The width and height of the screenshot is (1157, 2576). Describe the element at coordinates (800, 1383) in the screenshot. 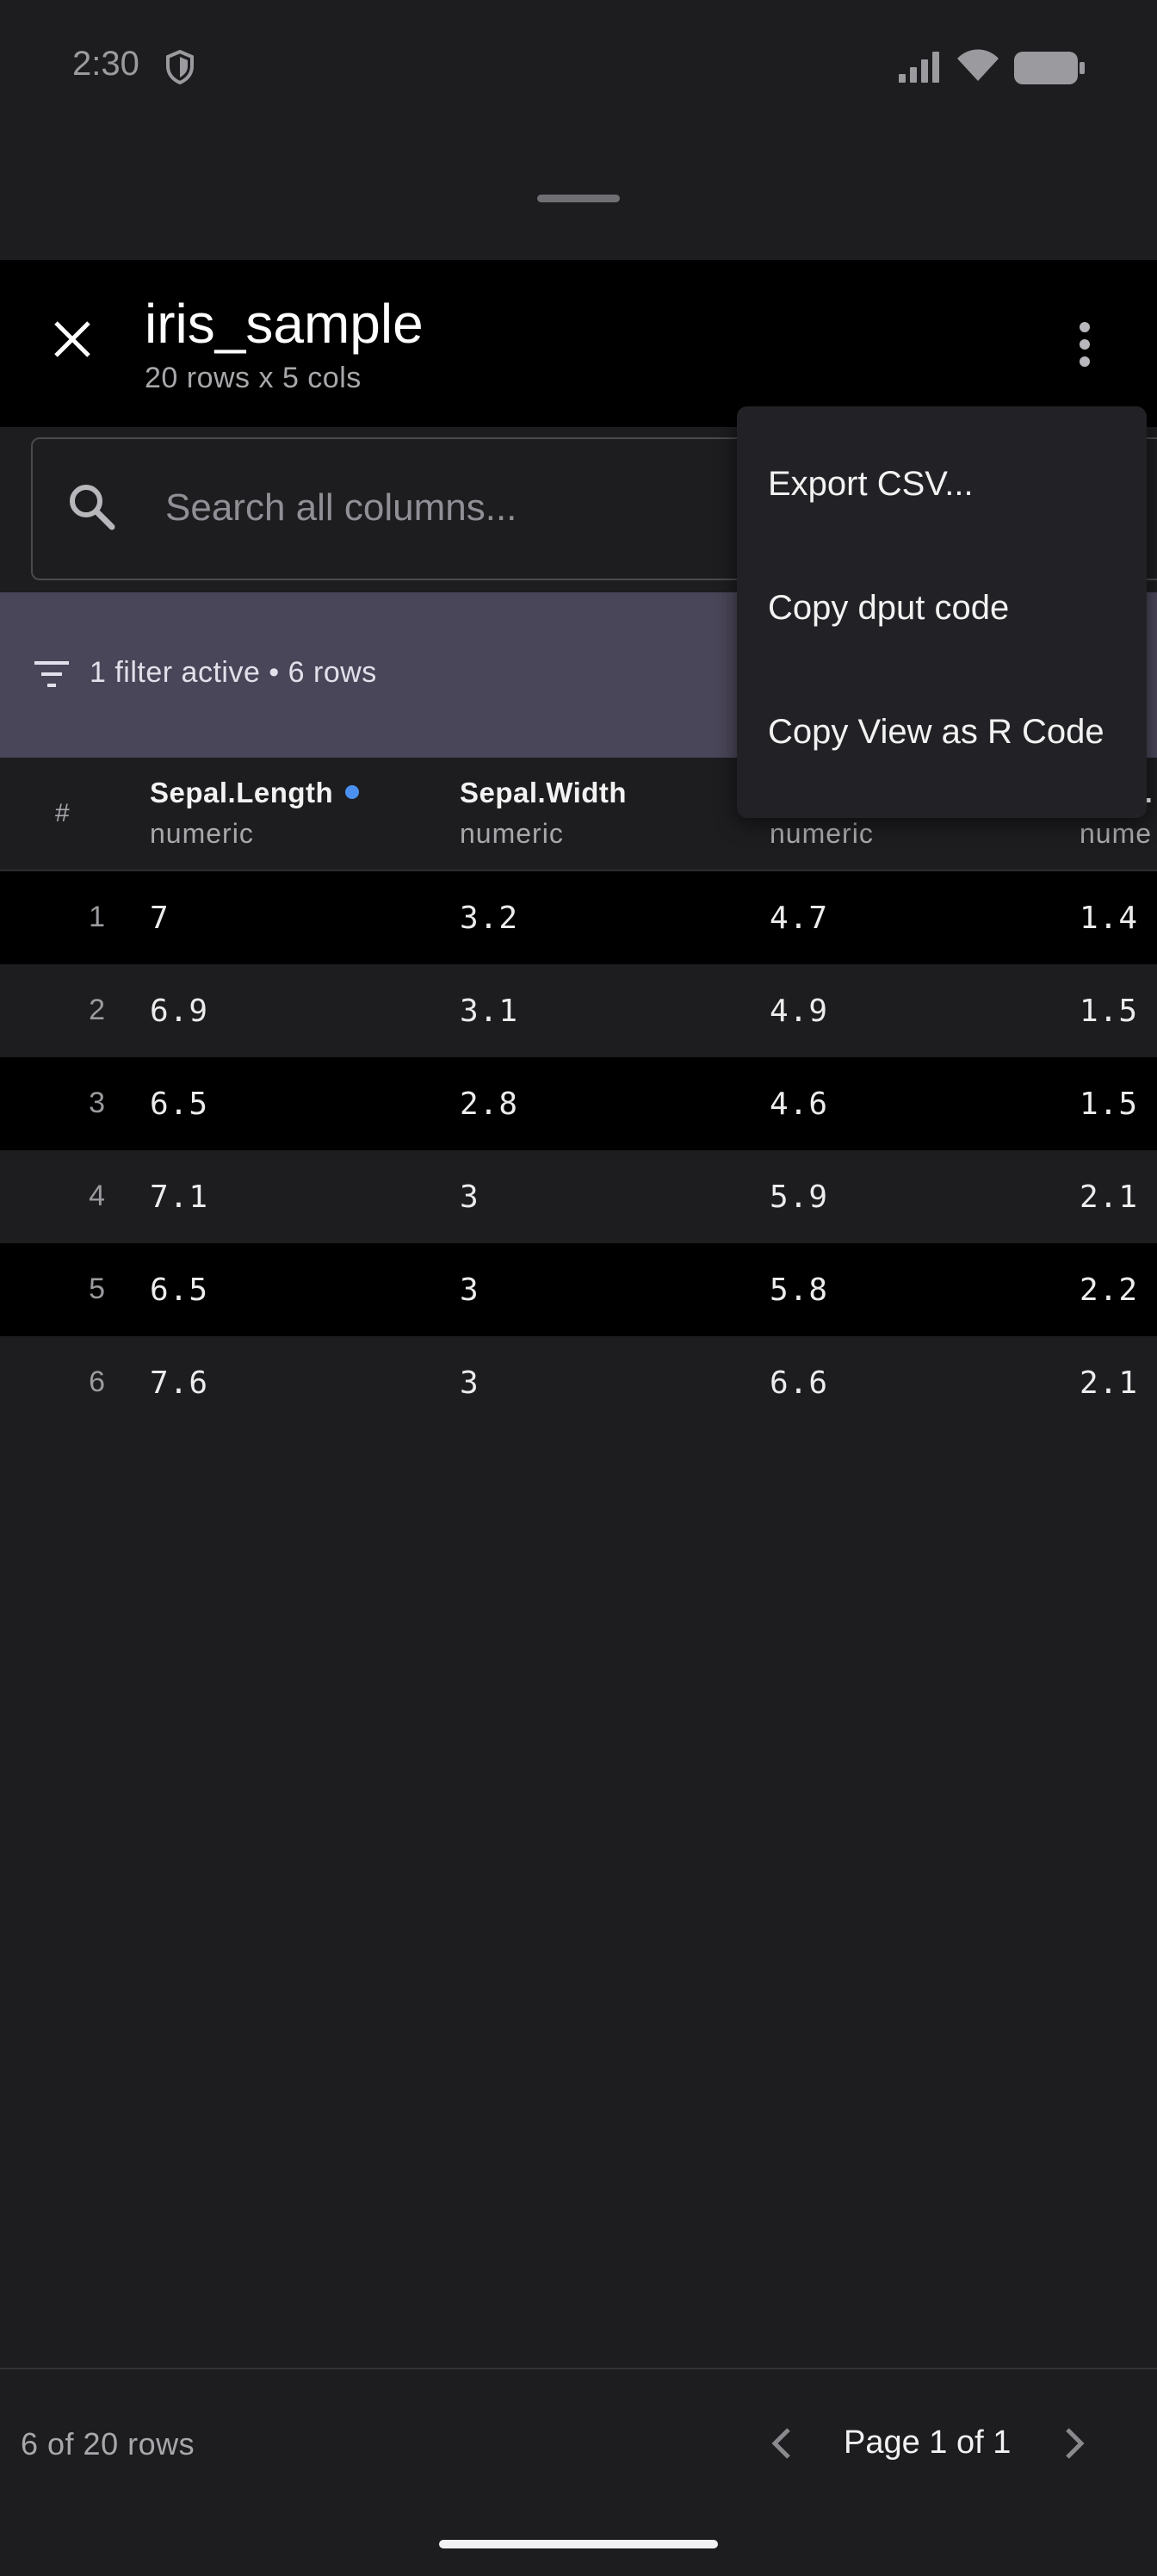

I see `table-cell: 6.6` at that location.